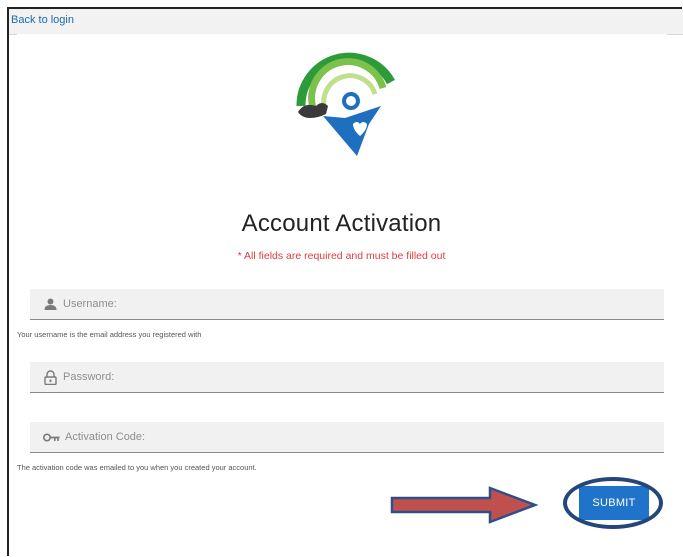 The width and height of the screenshot is (683, 557). I want to click on activation-code-input, so click(347, 437).